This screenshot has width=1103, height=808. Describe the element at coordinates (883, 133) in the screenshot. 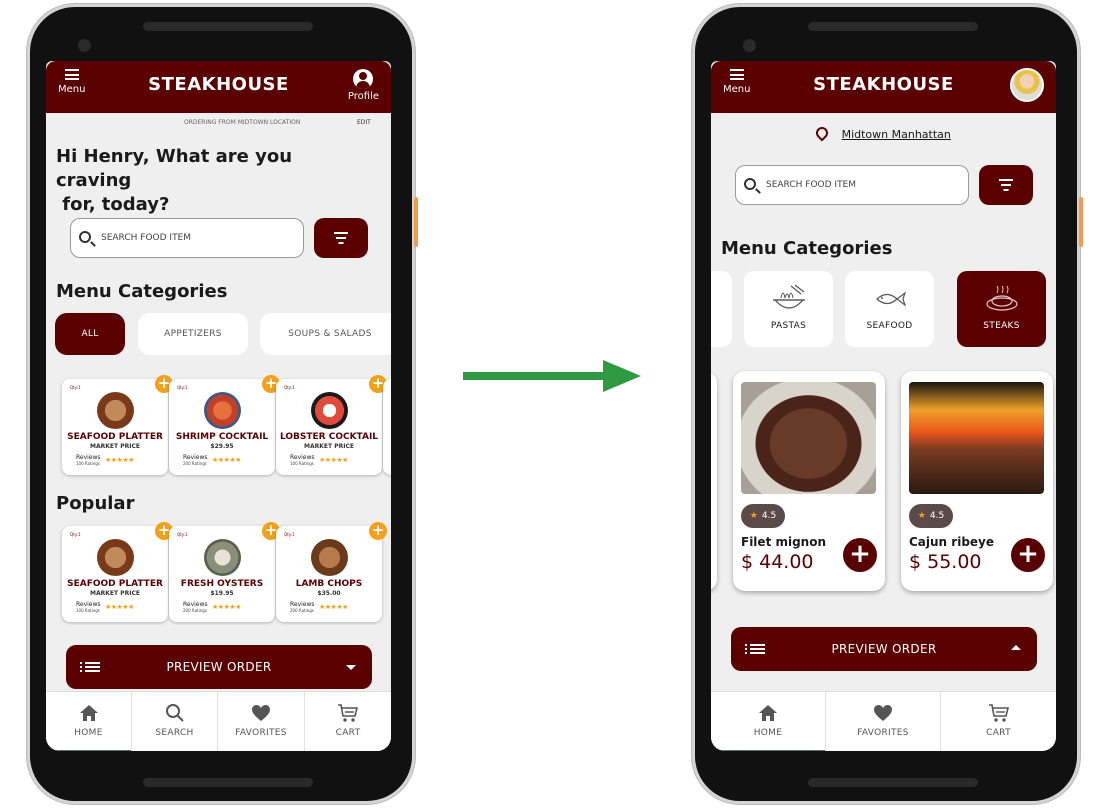

I see `location-selector: Midtown Manhattan` at that location.